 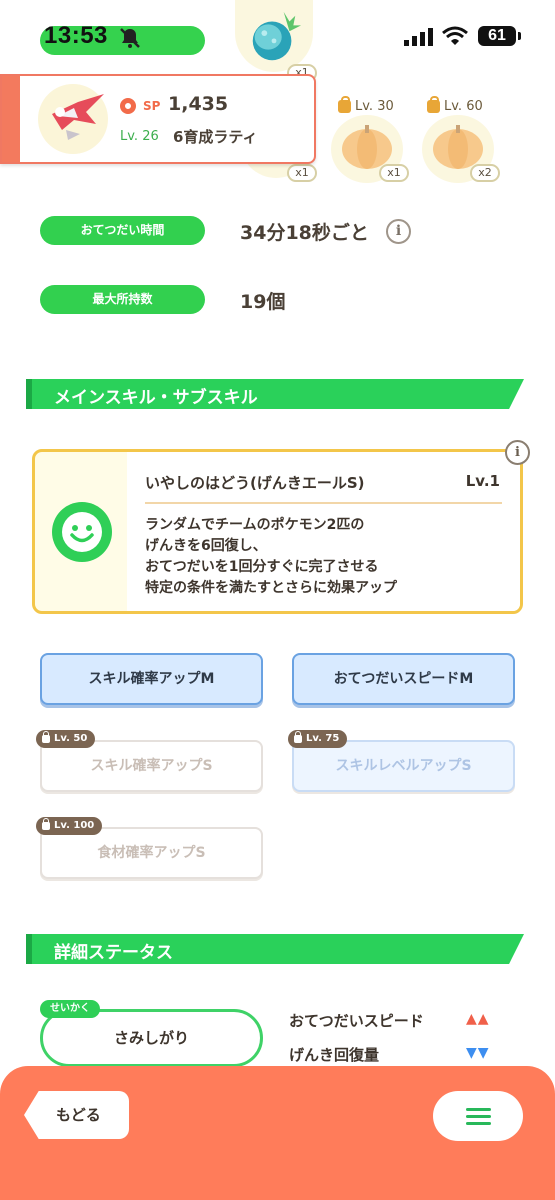 What do you see at coordinates (356, 1021) in the screenshot?
I see `nature-effect-up-label: おてつだいスピード` at bounding box center [356, 1021].